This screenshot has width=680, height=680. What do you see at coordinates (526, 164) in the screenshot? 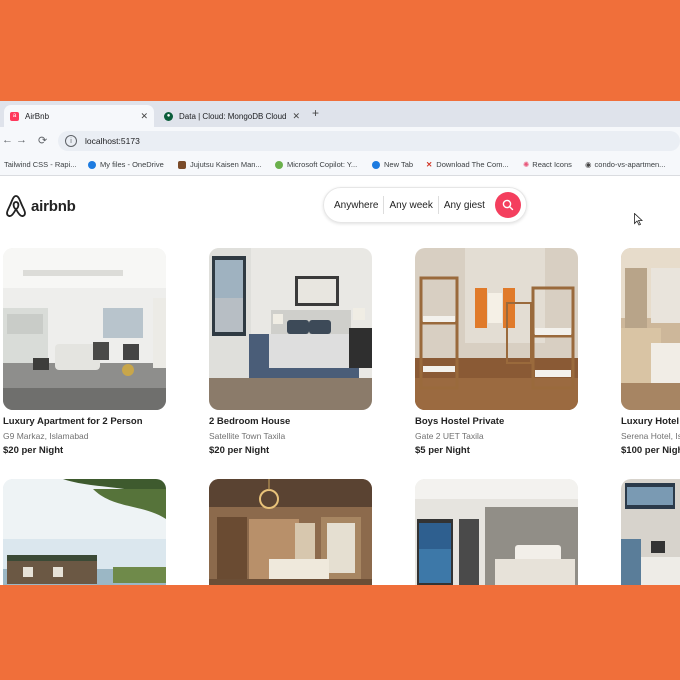
I see `react-icon: ✺` at bounding box center [526, 164].